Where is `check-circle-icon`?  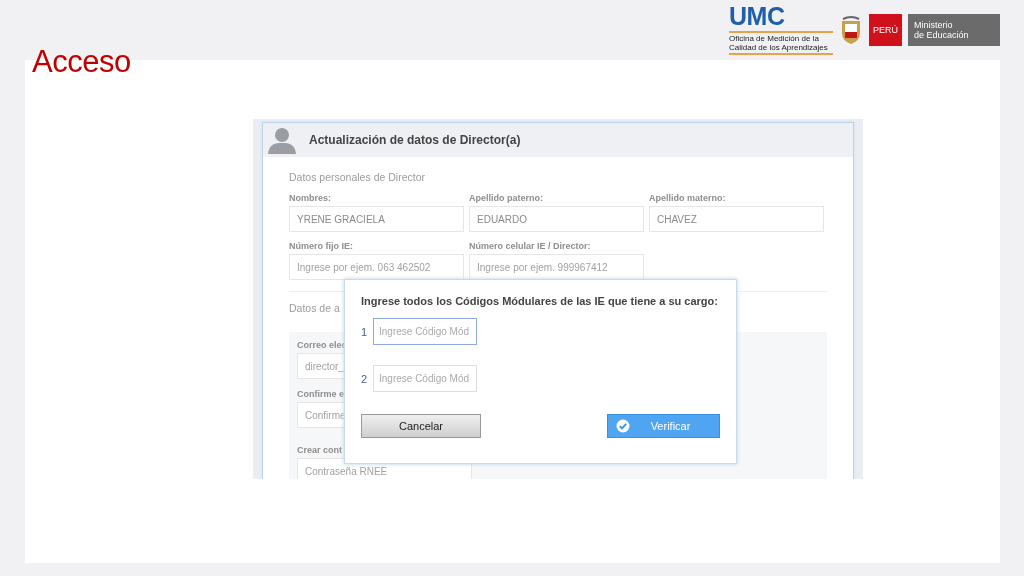
check-circle-icon is located at coordinates (623, 426).